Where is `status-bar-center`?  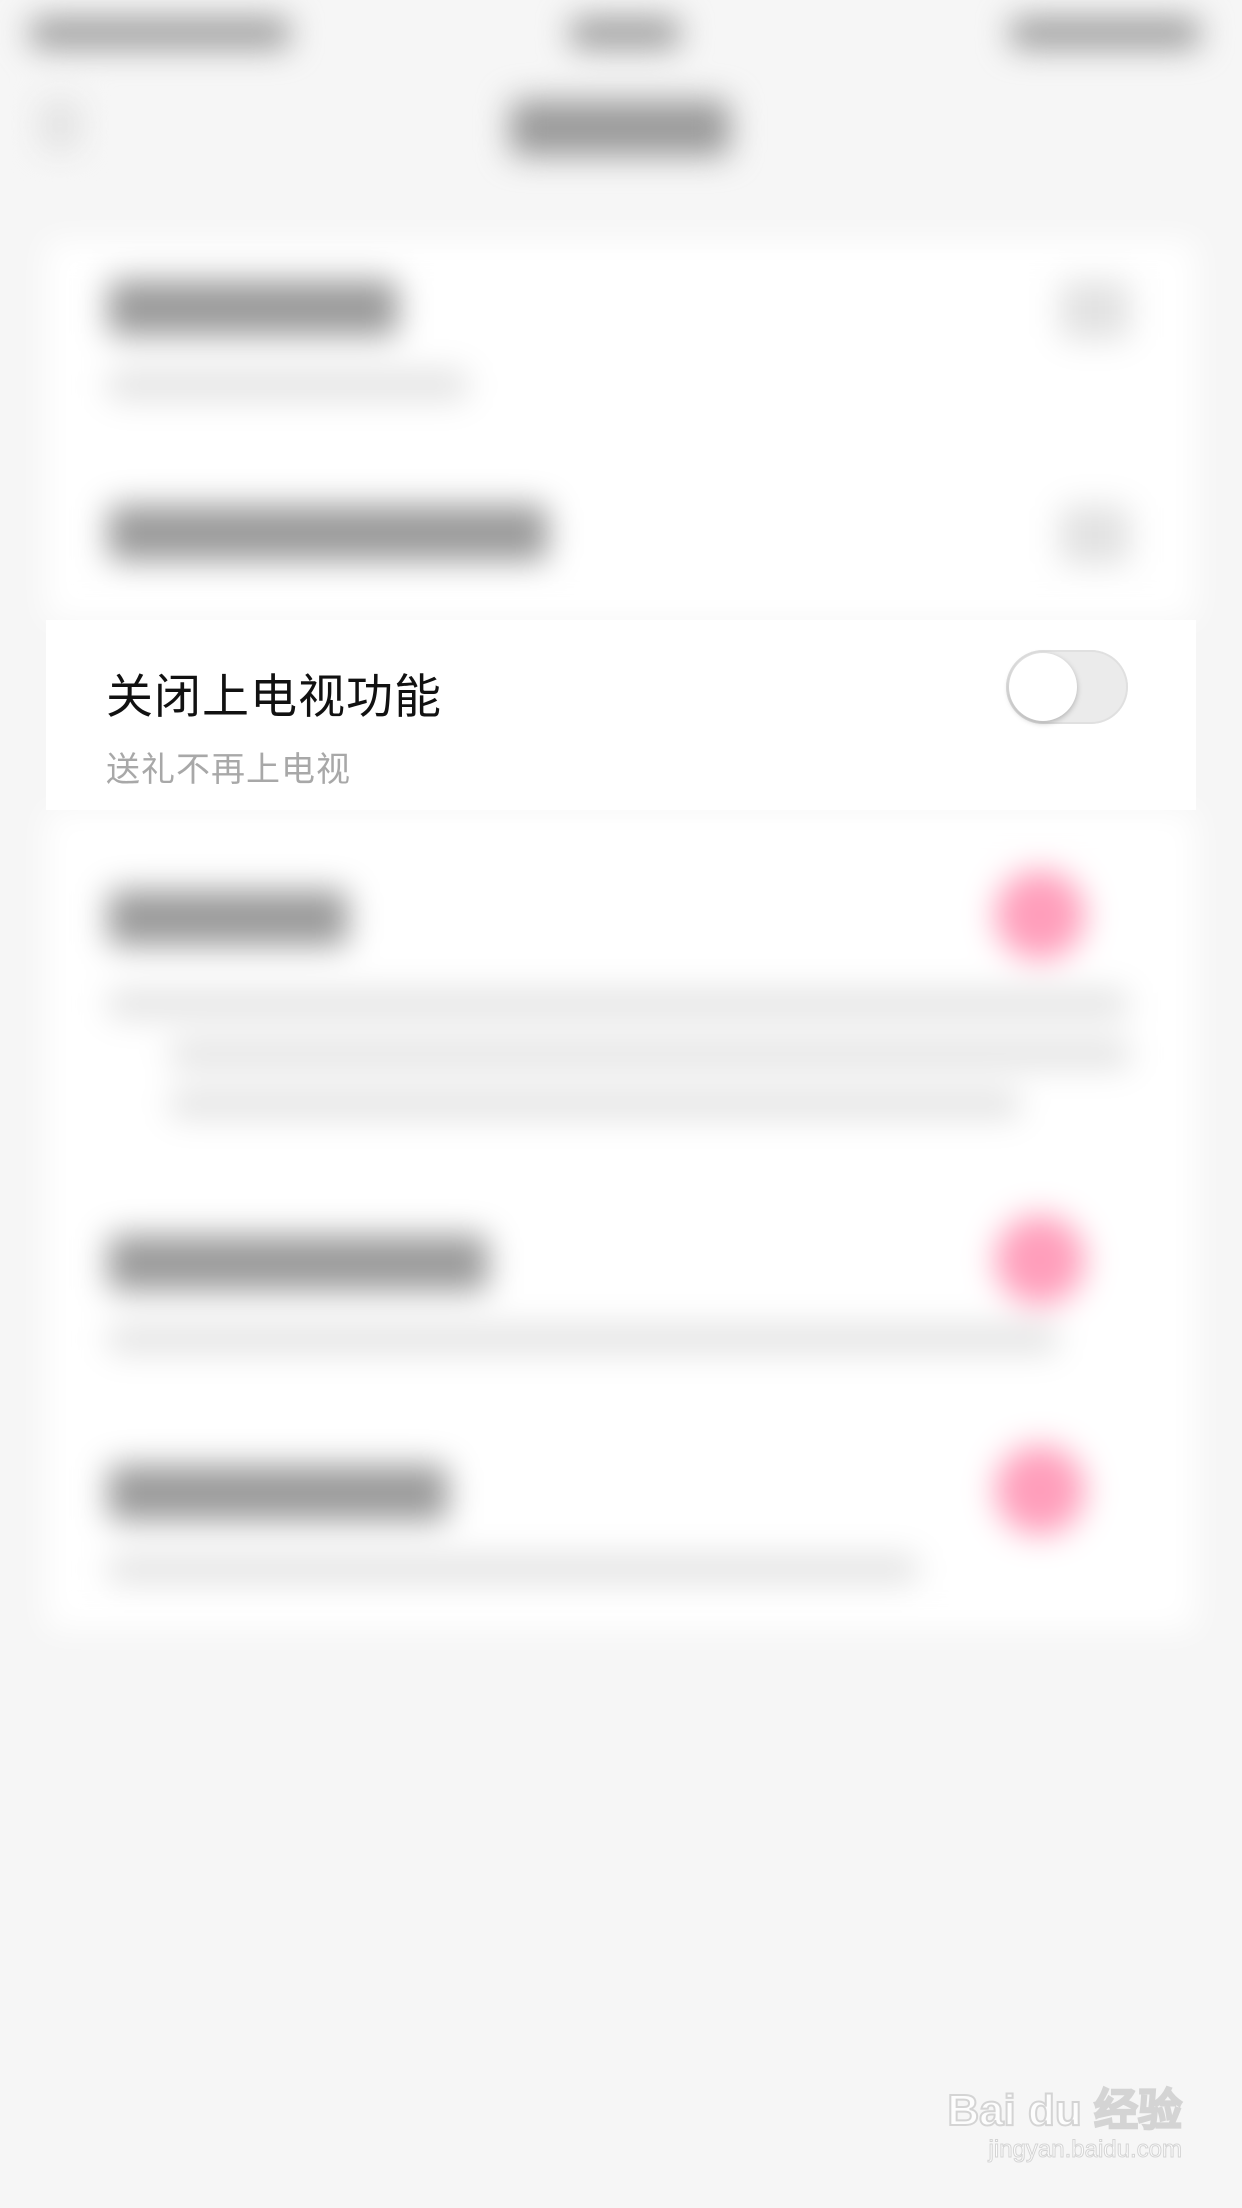
status-bar-center is located at coordinates (625, 33).